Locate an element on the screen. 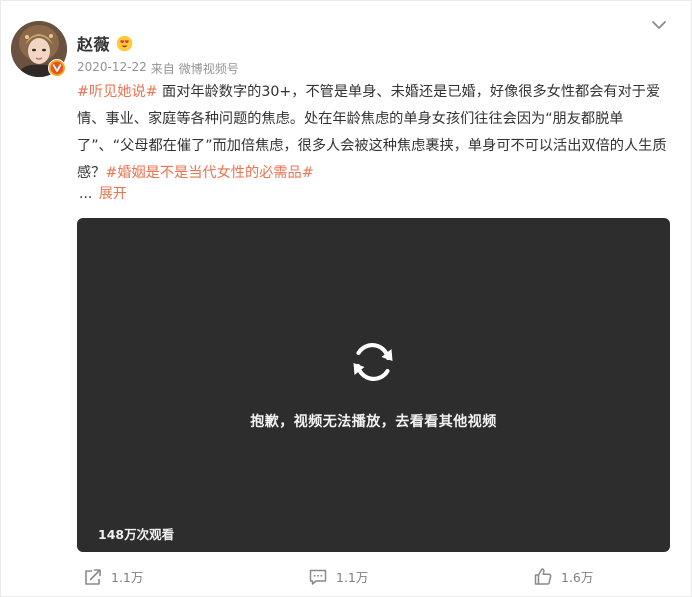 The image size is (692, 597). author-row: 赵薇 is located at coordinates (105, 43).